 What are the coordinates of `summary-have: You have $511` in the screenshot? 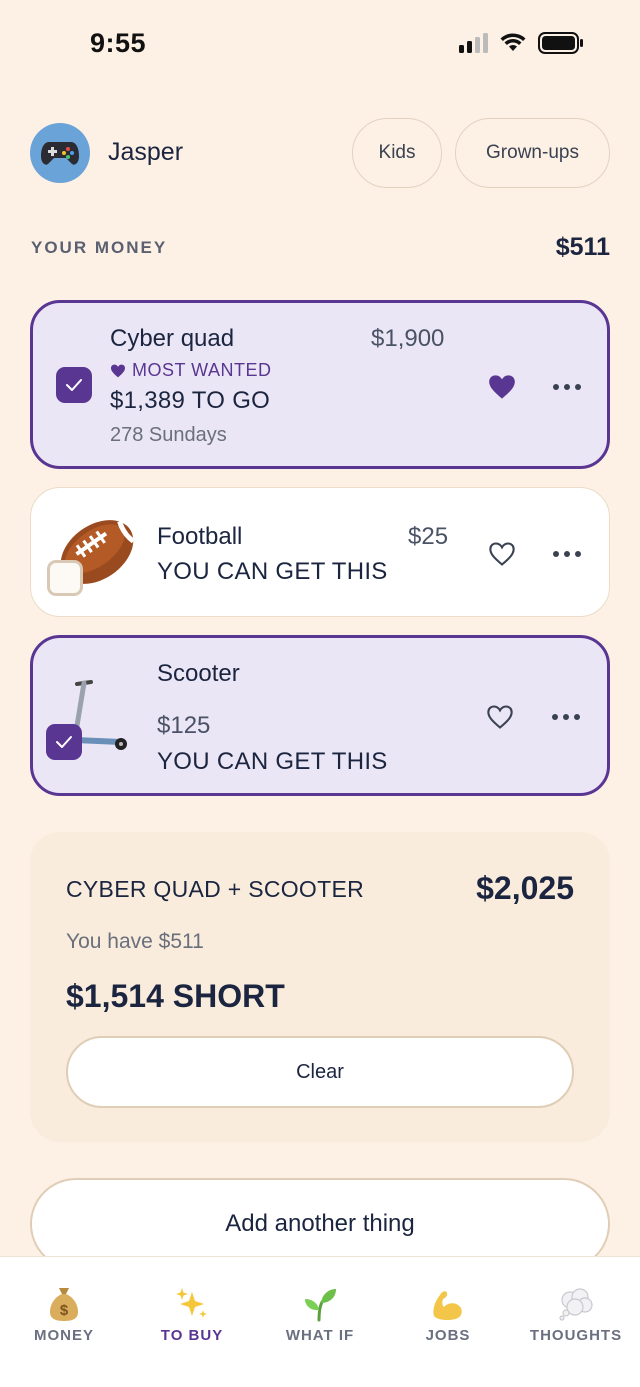 It's located at (135, 941).